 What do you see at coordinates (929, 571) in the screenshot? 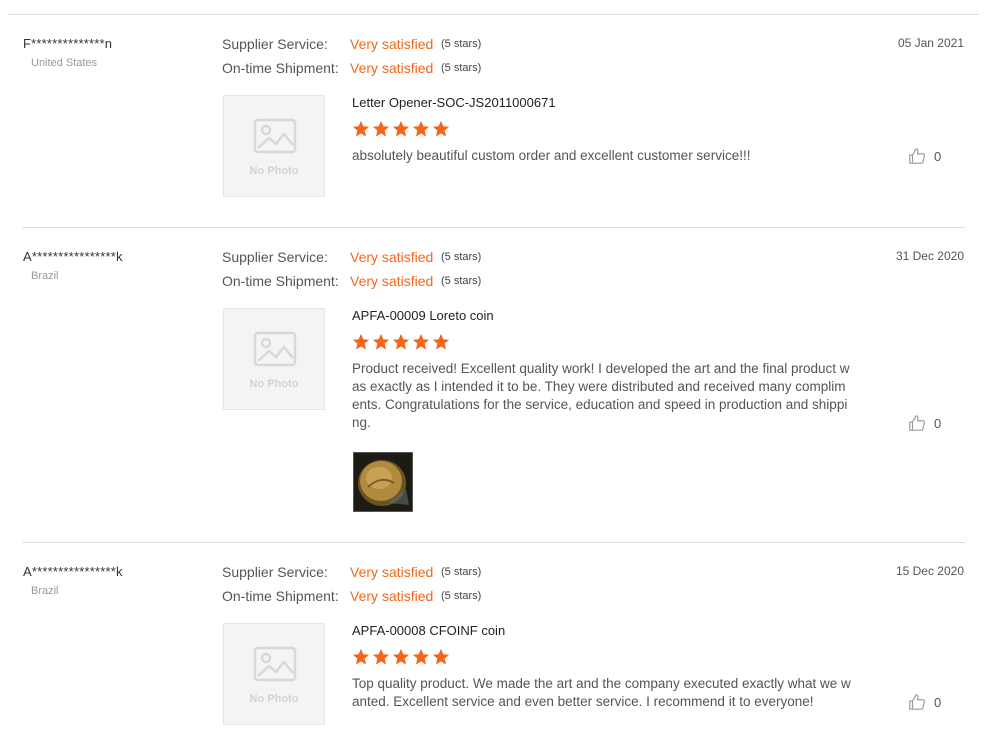
I see `review-date: 15 Dec 2020` at bounding box center [929, 571].